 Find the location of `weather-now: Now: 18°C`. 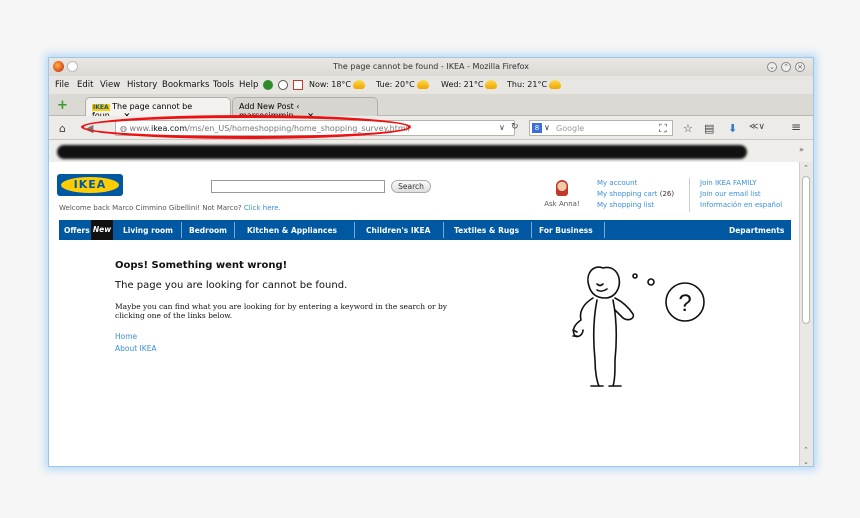

weather-now: Now: 18°C is located at coordinates (337, 84).